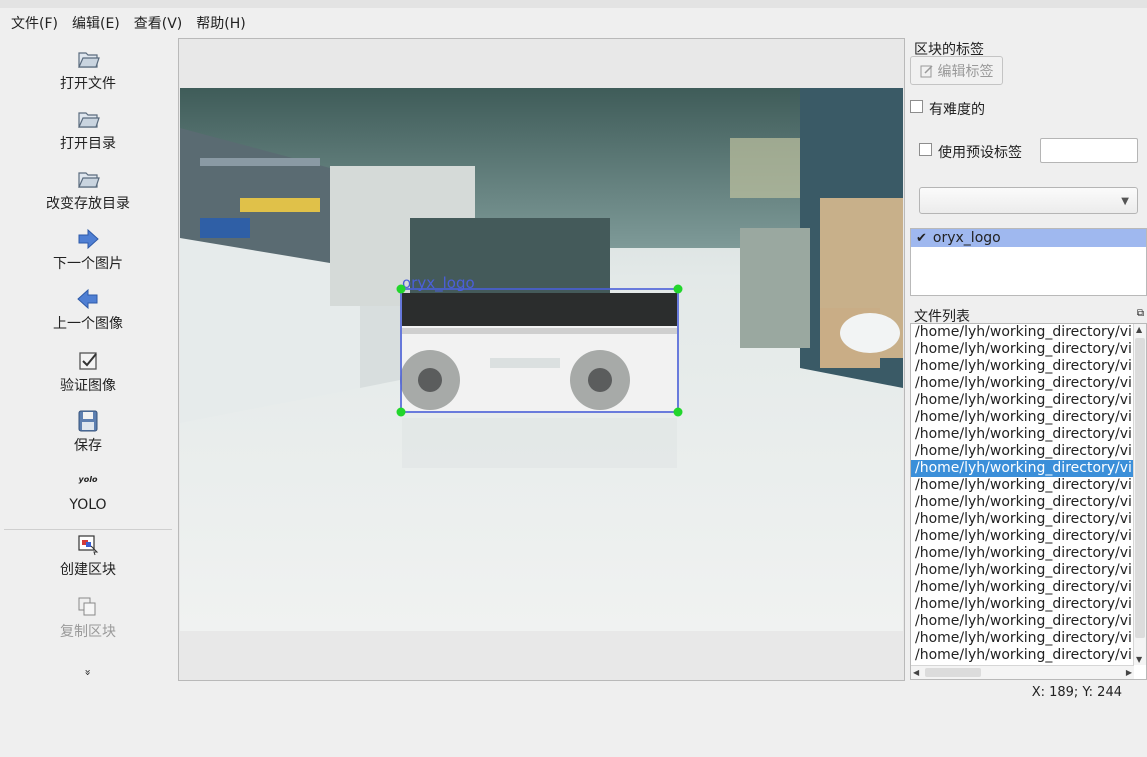  What do you see at coordinates (980, 153) in the screenshot?
I see `use-default-label-text: 使用预设标签` at bounding box center [980, 153].